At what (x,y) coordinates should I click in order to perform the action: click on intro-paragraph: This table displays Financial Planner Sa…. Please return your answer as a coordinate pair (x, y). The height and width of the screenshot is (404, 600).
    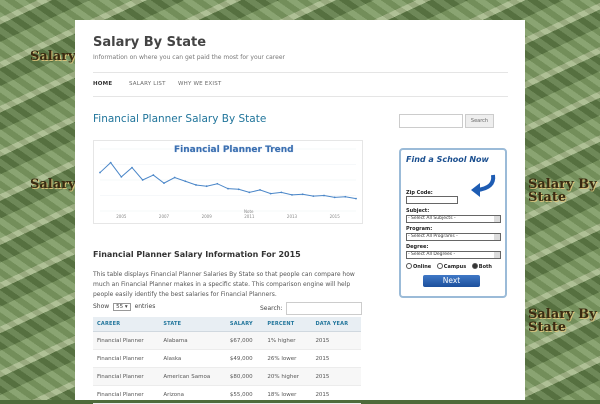
    Looking at the image, I should click on (224, 284).